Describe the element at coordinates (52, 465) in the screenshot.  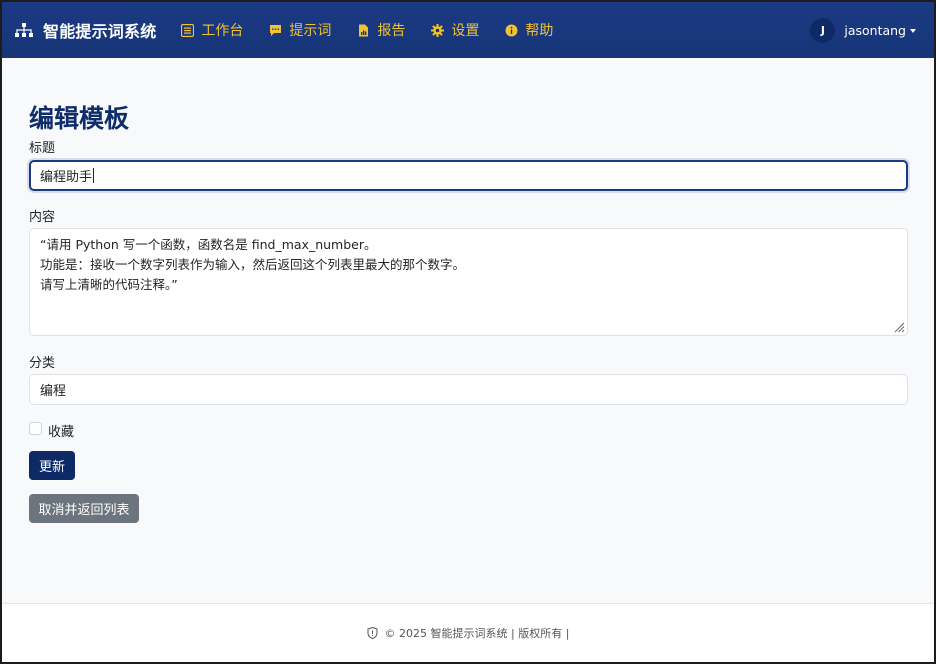
I see `update-button: 更新` at that location.